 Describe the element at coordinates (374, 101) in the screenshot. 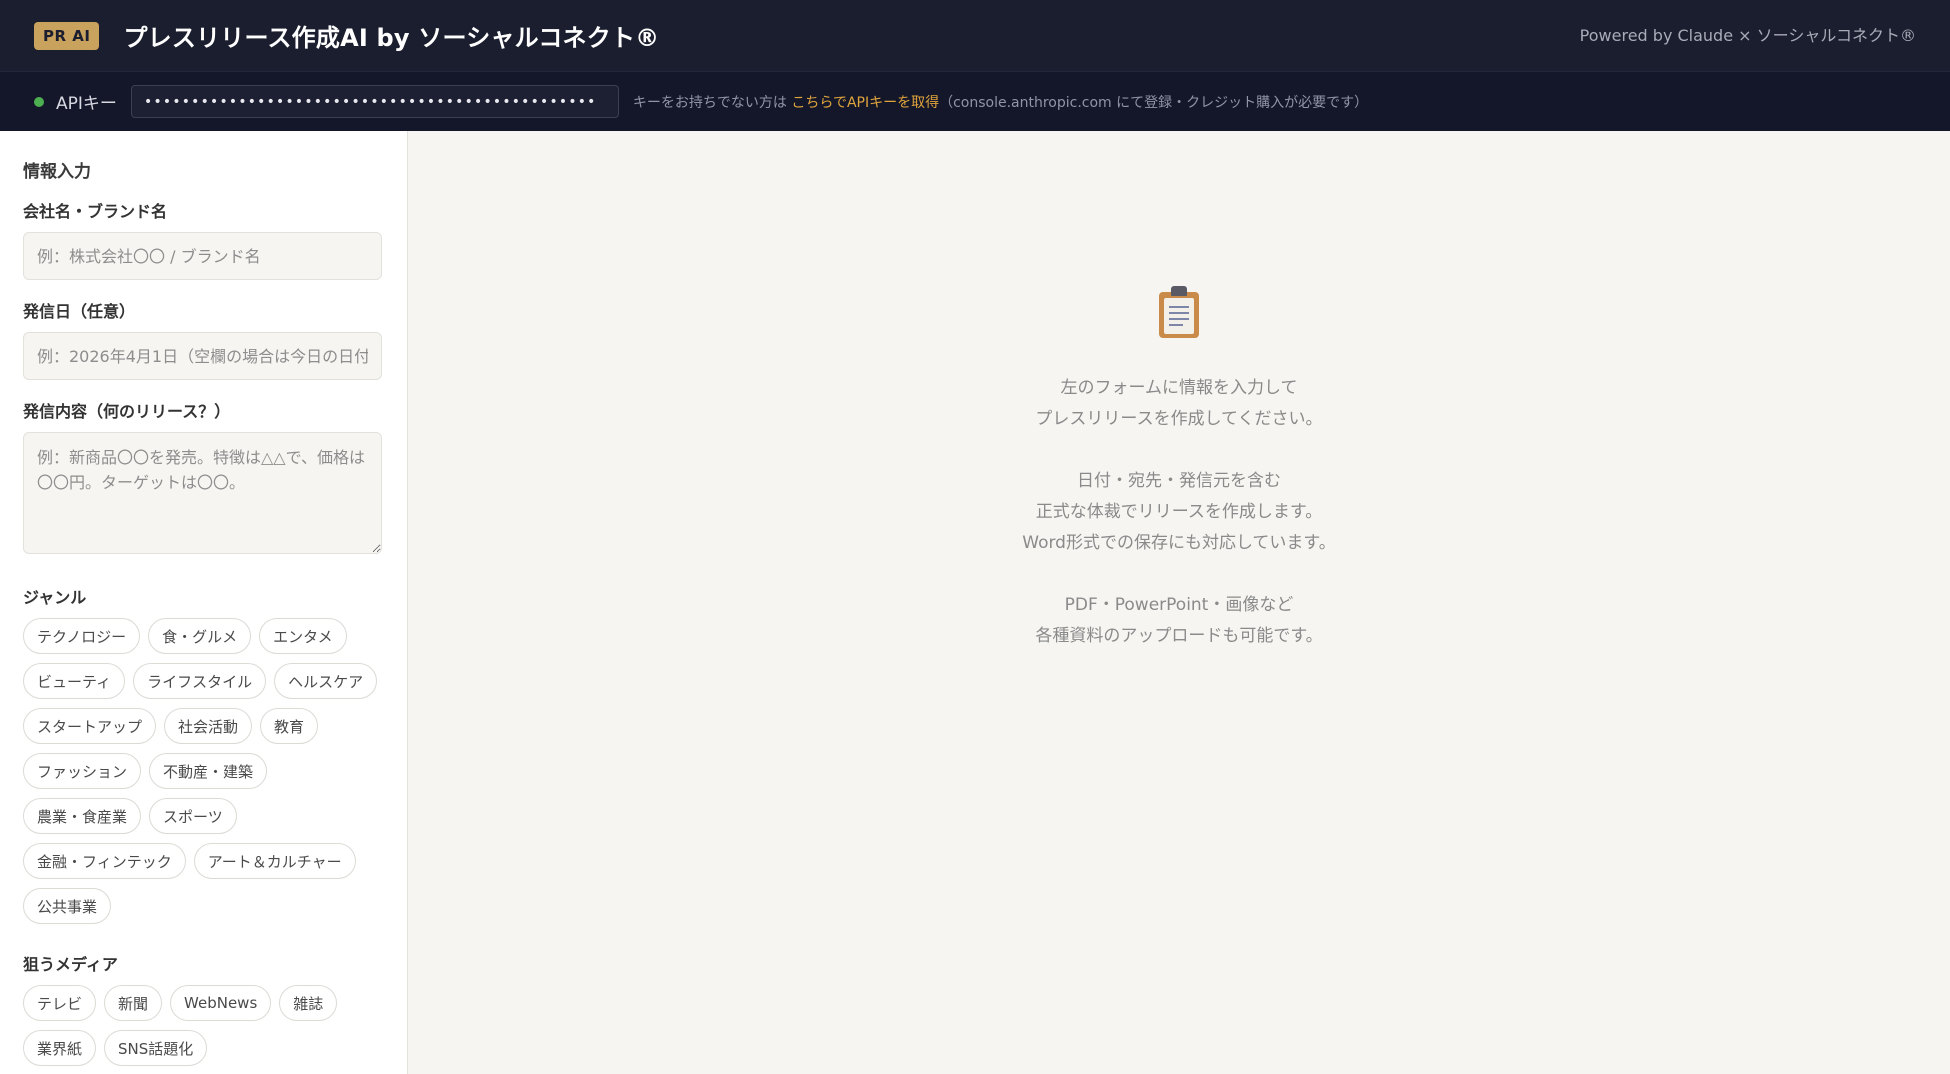

I see `api-key-input` at that location.